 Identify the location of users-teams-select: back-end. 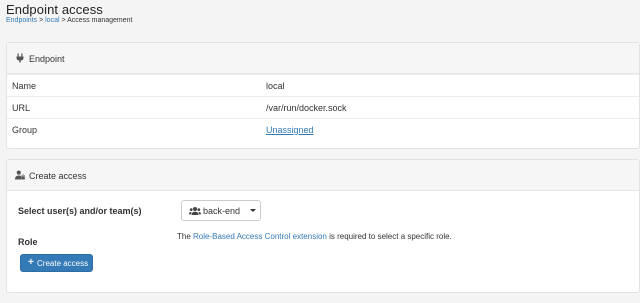
(221, 210).